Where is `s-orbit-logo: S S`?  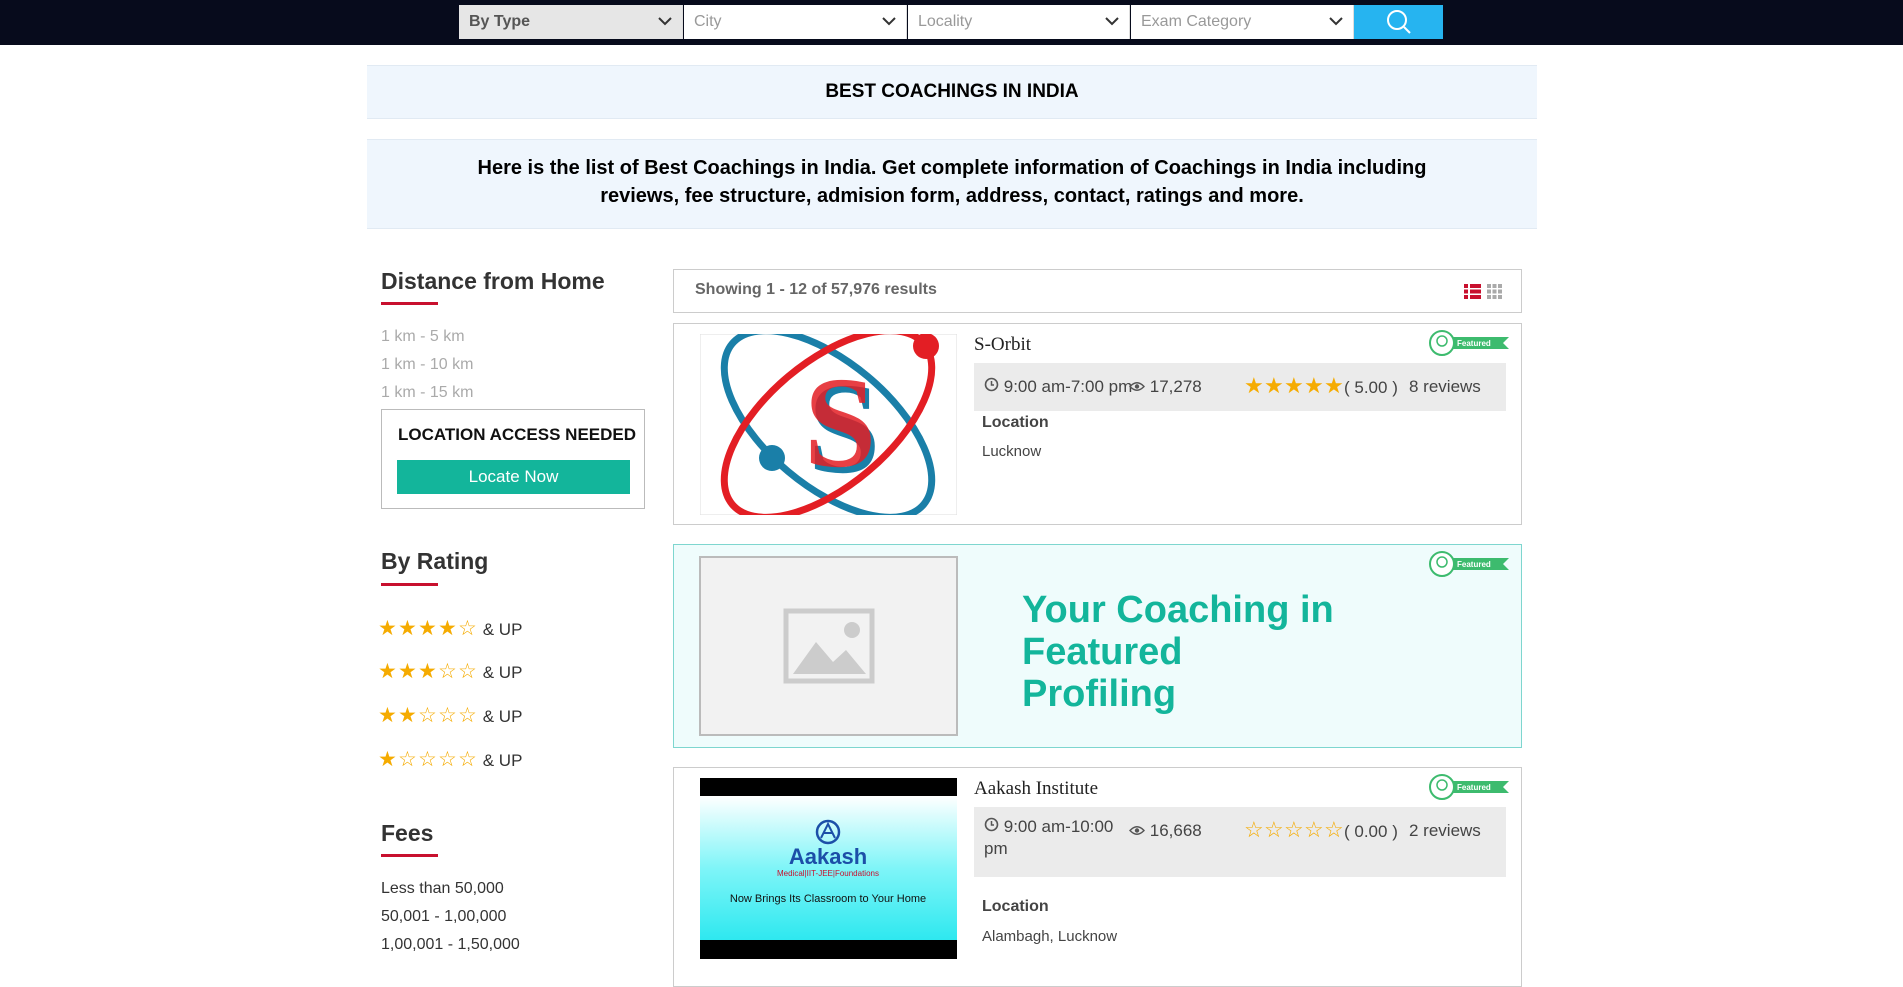 s-orbit-logo: S S is located at coordinates (828, 424).